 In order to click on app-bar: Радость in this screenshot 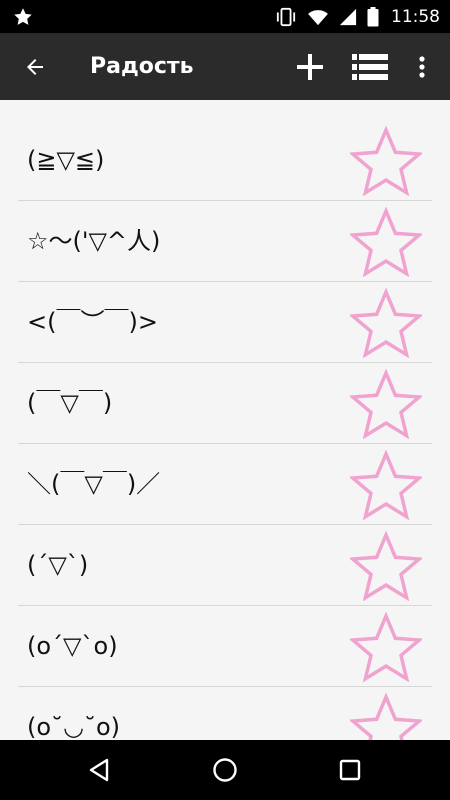, I will do `click(225, 66)`.